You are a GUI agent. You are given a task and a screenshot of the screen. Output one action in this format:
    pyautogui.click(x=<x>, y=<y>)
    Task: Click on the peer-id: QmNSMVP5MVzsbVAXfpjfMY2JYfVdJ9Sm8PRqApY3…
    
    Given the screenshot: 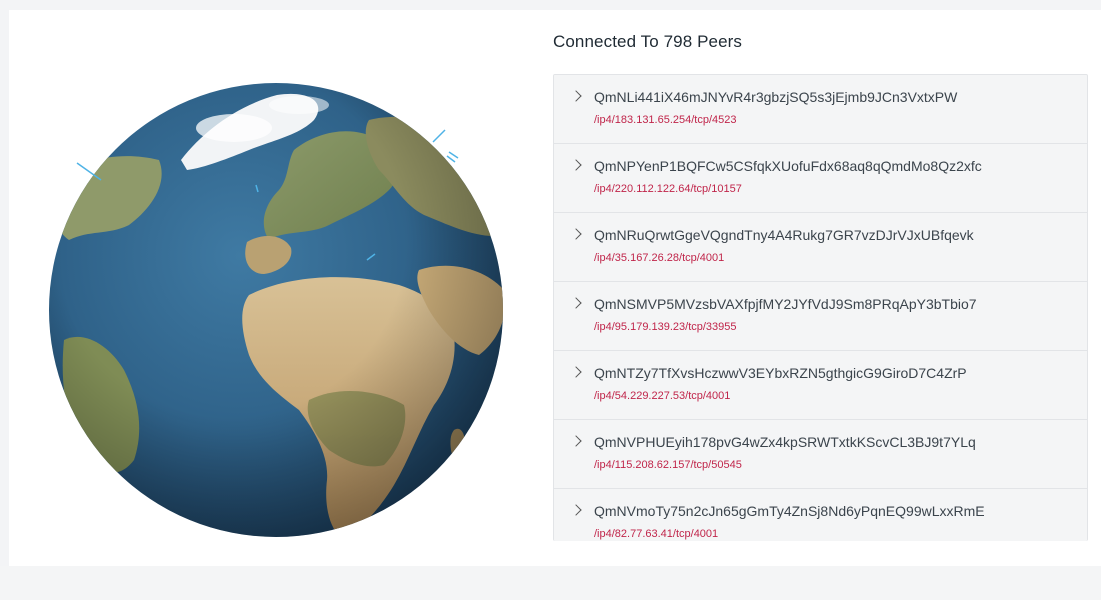 What is the action you would take?
    pyautogui.click(x=785, y=304)
    